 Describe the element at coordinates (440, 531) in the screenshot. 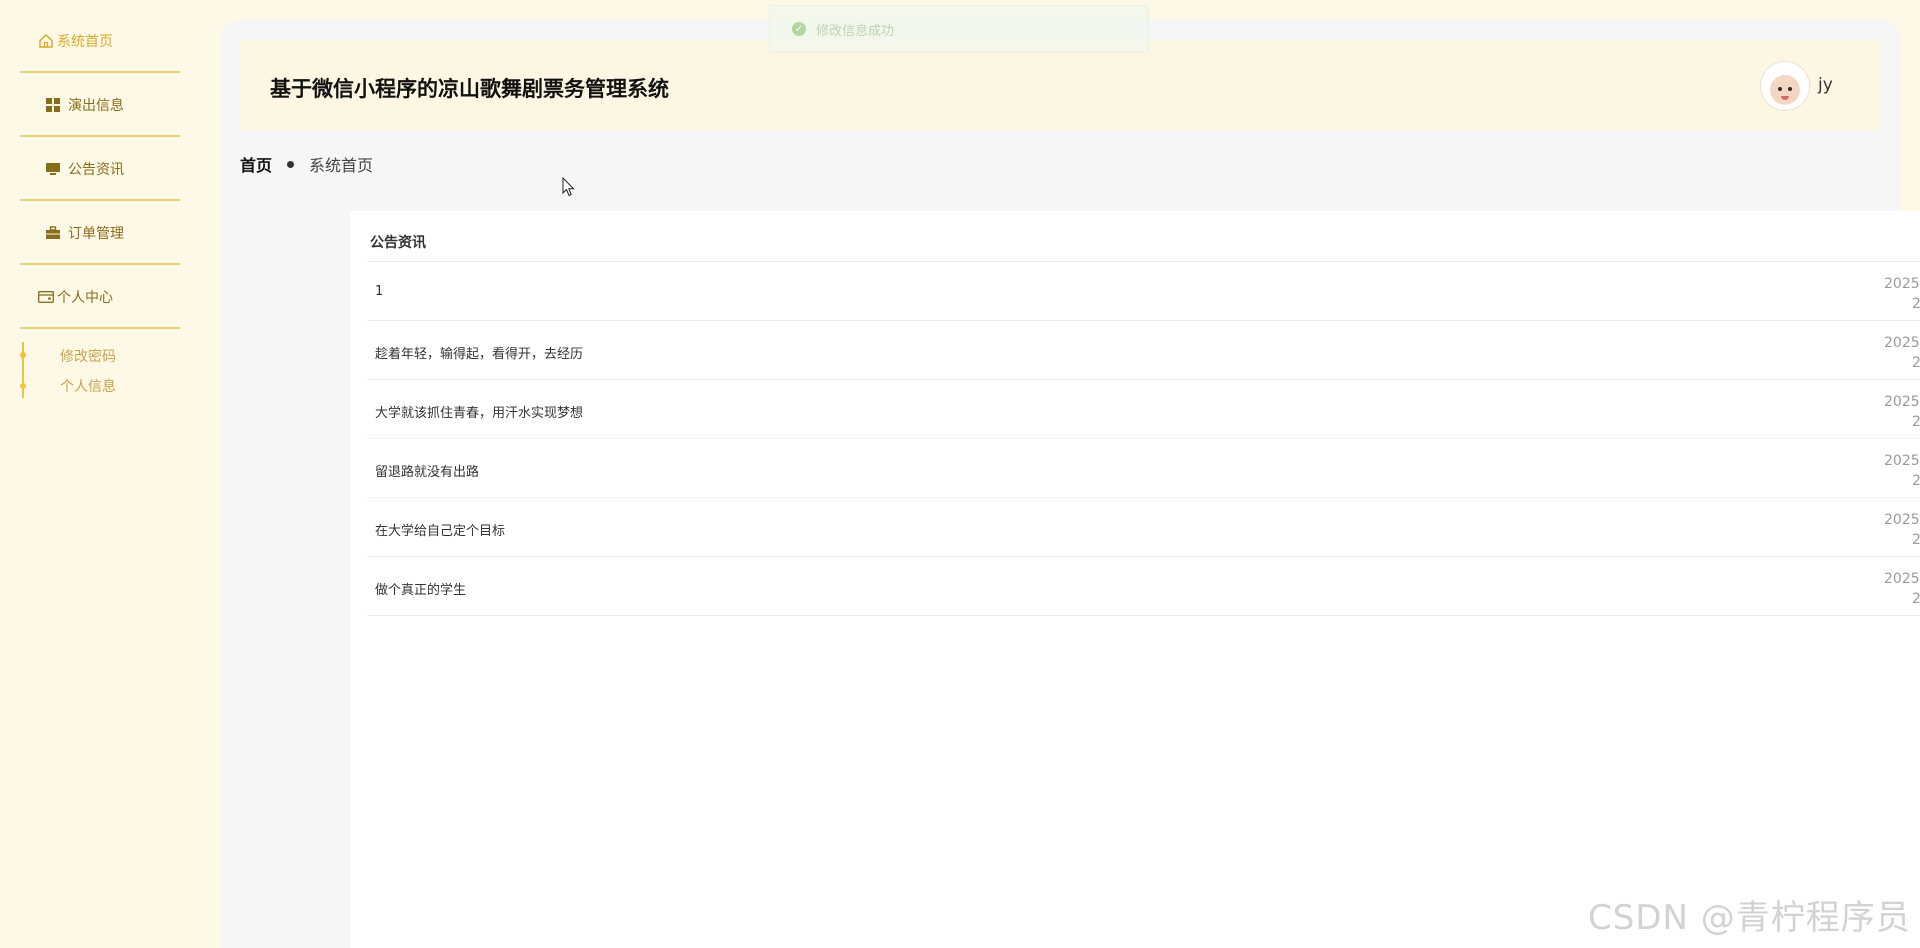

I see `notice-row-title: 在大学给自己定个目标` at that location.